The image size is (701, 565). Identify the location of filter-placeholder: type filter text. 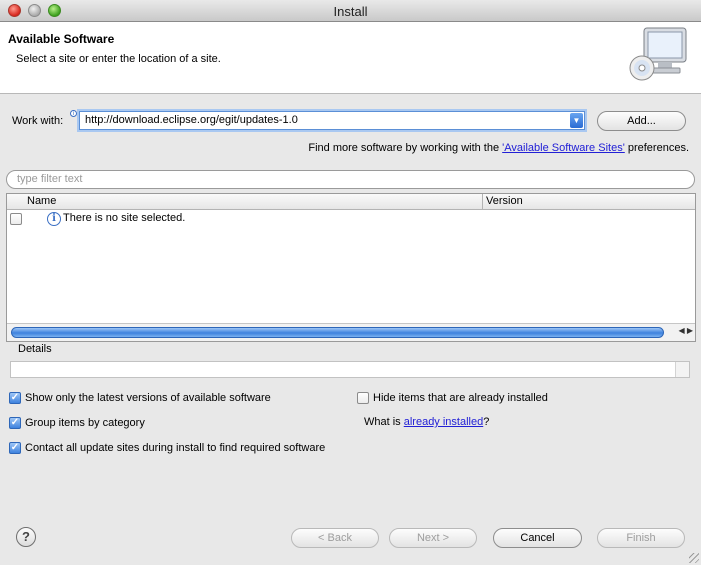
(50, 179).